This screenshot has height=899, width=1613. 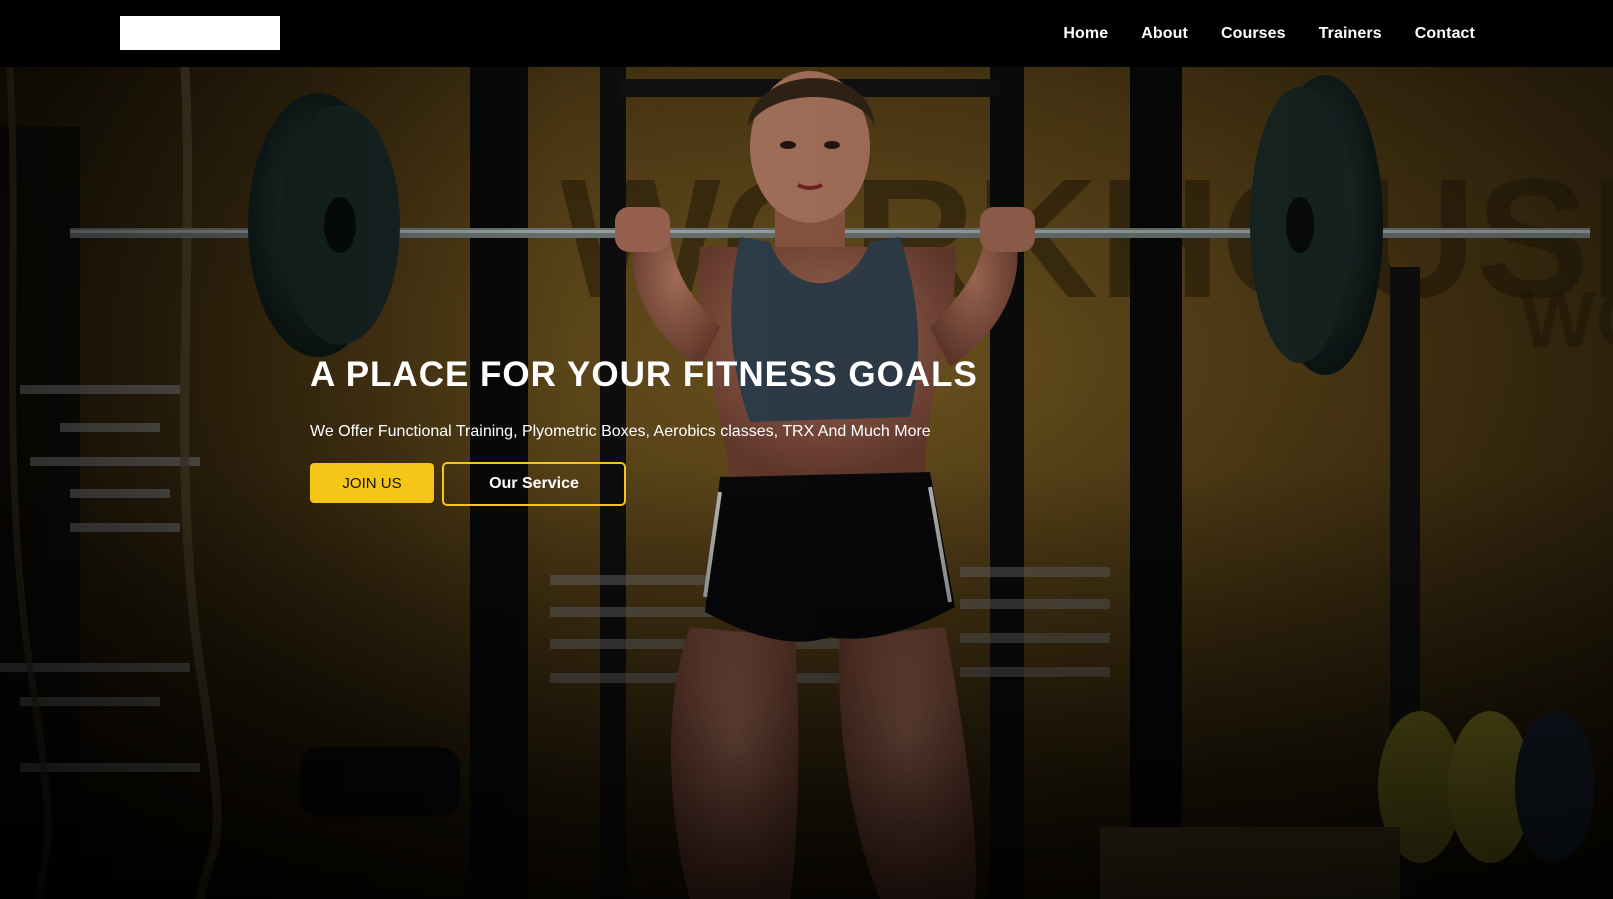 What do you see at coordinates (372, 483) in the screenshot?
I see `join-us-button: JOIN US` at bounding box center [372, 483].